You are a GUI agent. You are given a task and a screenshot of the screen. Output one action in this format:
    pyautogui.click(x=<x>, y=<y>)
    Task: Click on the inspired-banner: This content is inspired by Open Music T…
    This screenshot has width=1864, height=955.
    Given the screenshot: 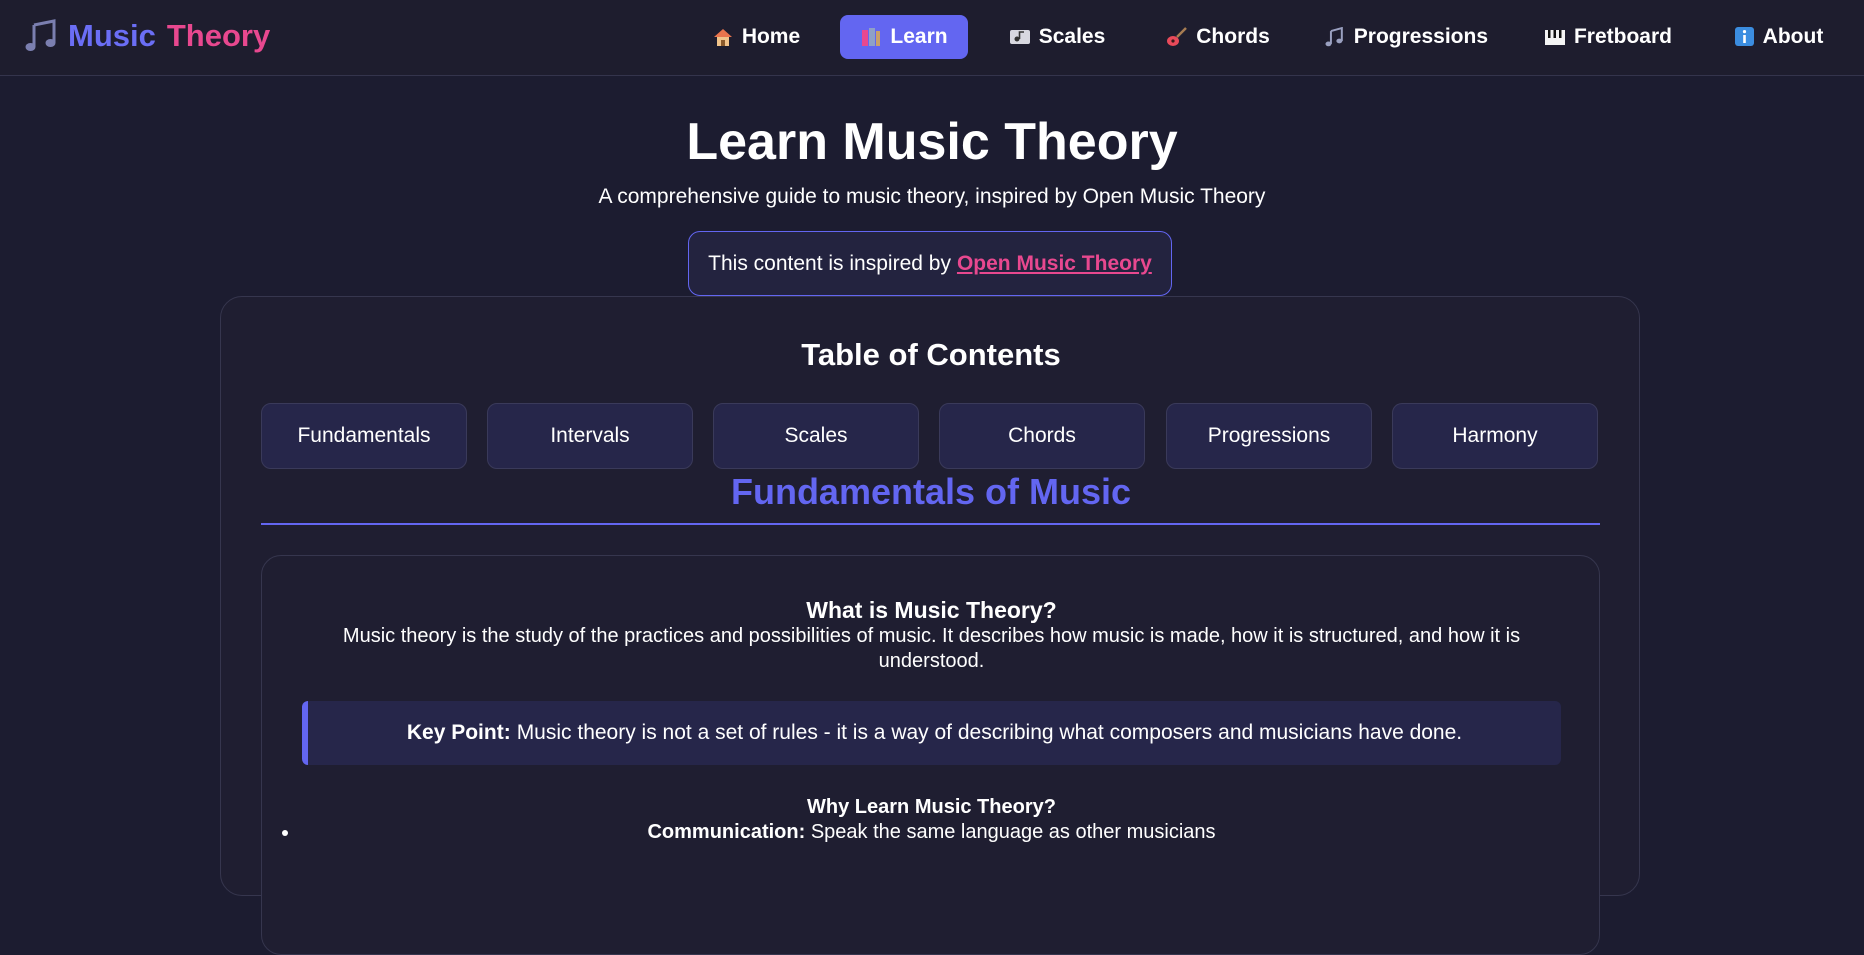 What is the action you would take?
    pyautogui.click(x=930, y=263)
    